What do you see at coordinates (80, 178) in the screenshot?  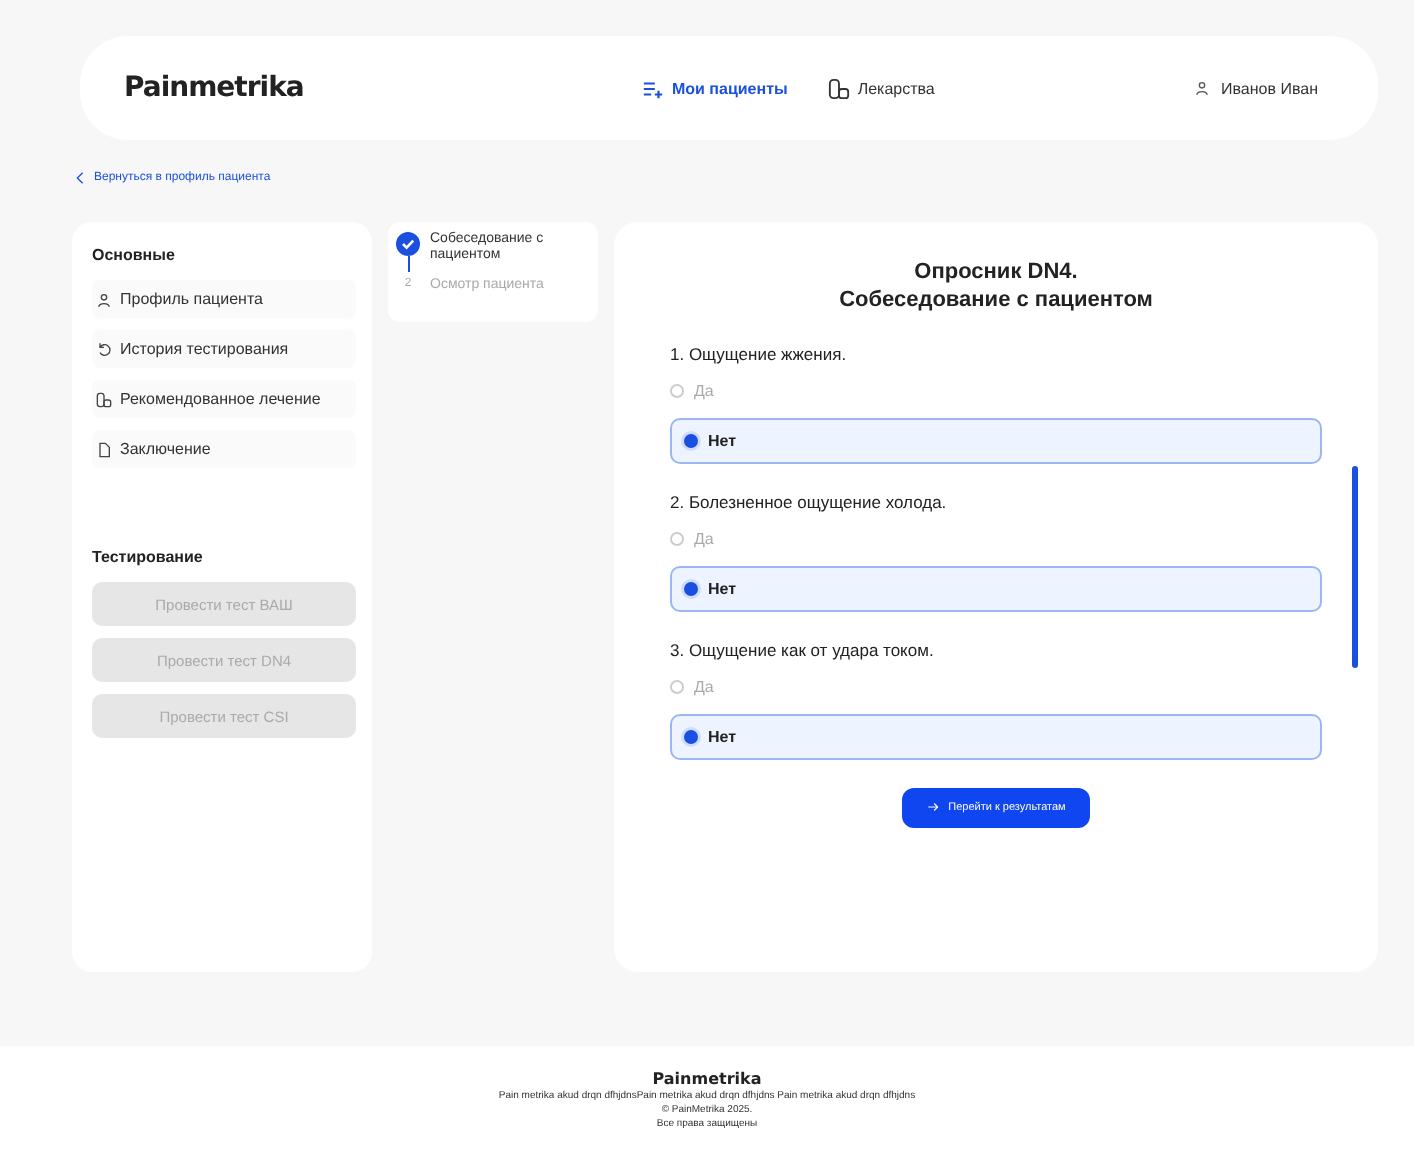 I see `chevron-left-icon` at bounding box center [80, 178].